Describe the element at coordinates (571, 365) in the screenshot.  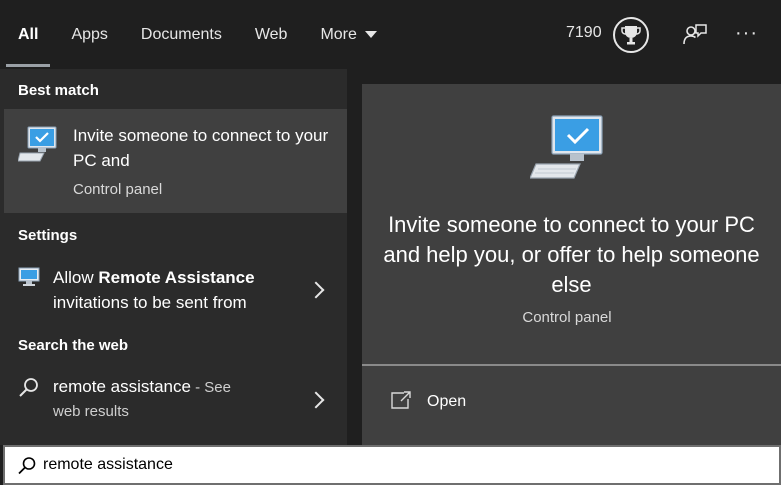
I see `divider` at that location.